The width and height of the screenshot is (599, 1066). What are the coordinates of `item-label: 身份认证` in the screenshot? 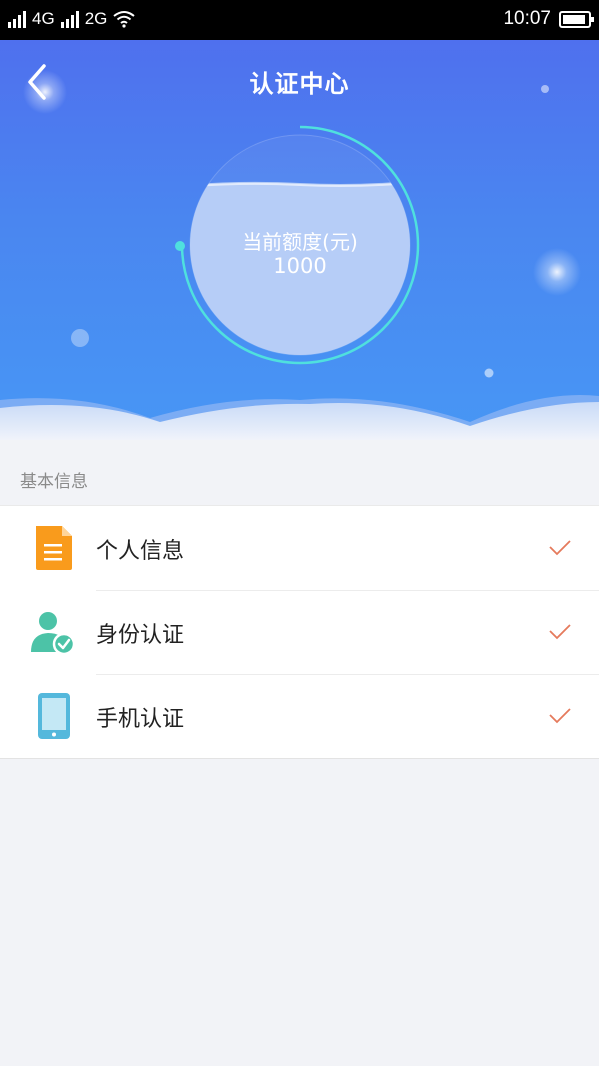 It's located at (140, 635).